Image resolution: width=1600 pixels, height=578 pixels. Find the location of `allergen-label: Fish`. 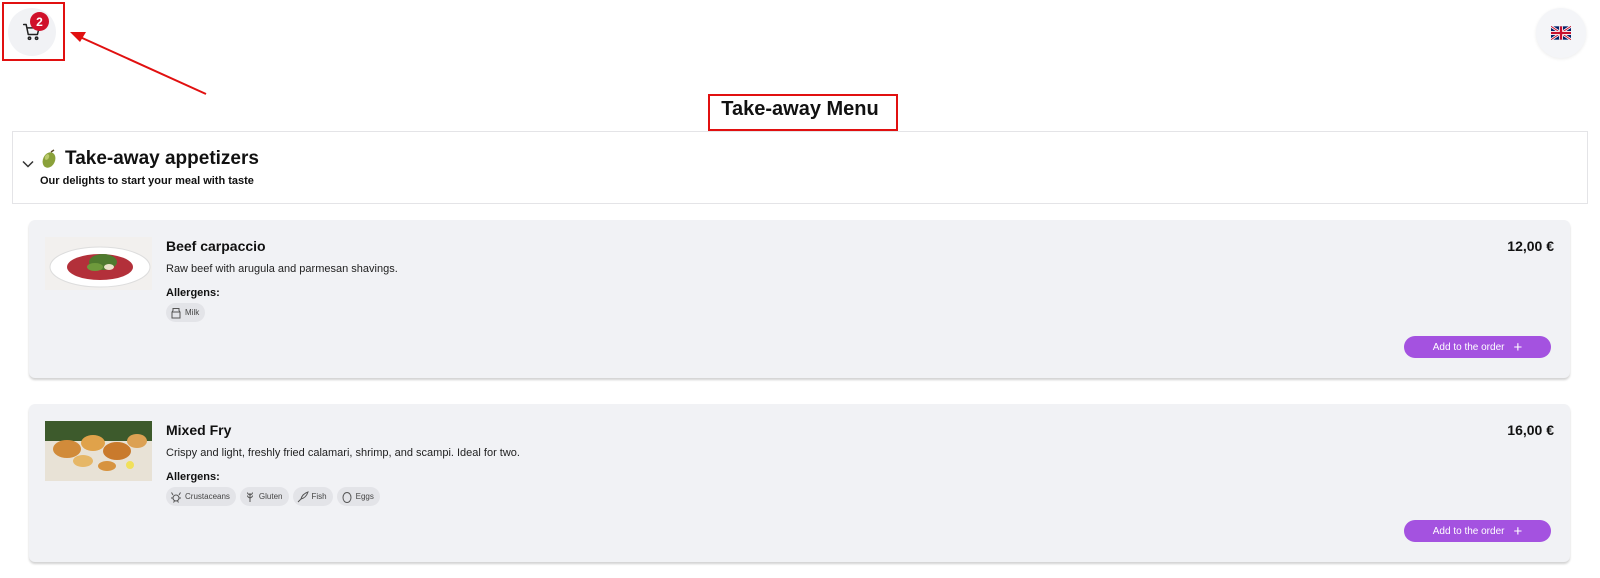

allergen-label: Fish is located at coordinates (319, 496).